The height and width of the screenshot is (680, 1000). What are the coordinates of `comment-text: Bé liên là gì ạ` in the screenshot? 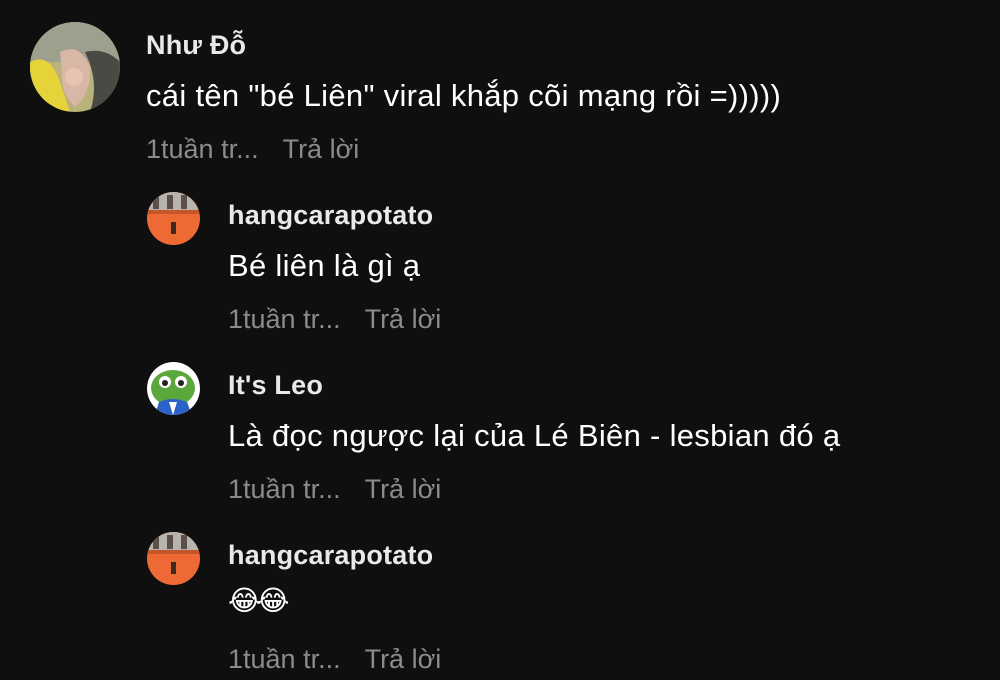 It's located at (324, 265).